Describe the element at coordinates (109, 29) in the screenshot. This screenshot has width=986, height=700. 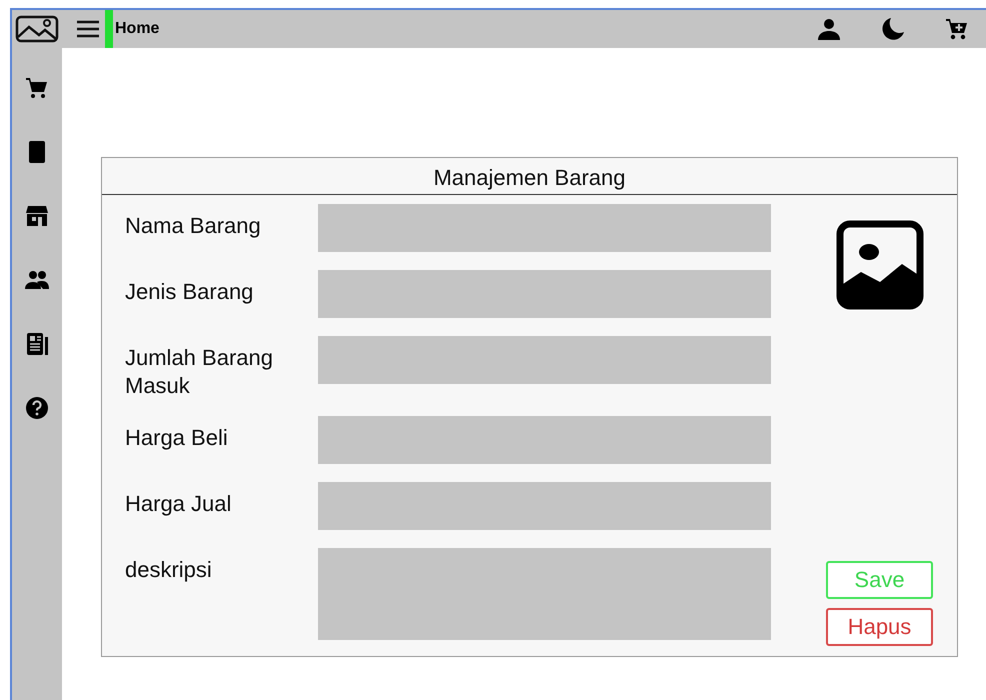
I see `active-marker` at that location.